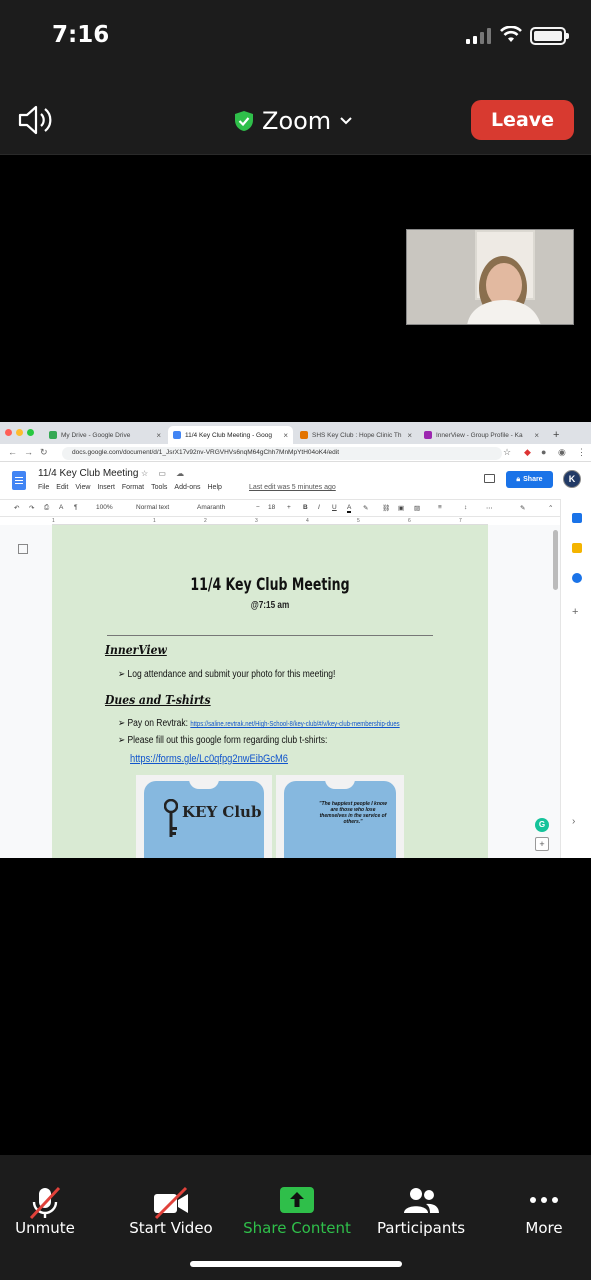 This screenshot has width=591, height=1280. What do you see at coordinates (307, 521) in the screenshot?
I see `ruler-tick: 4` at bounding box center [307, 521].